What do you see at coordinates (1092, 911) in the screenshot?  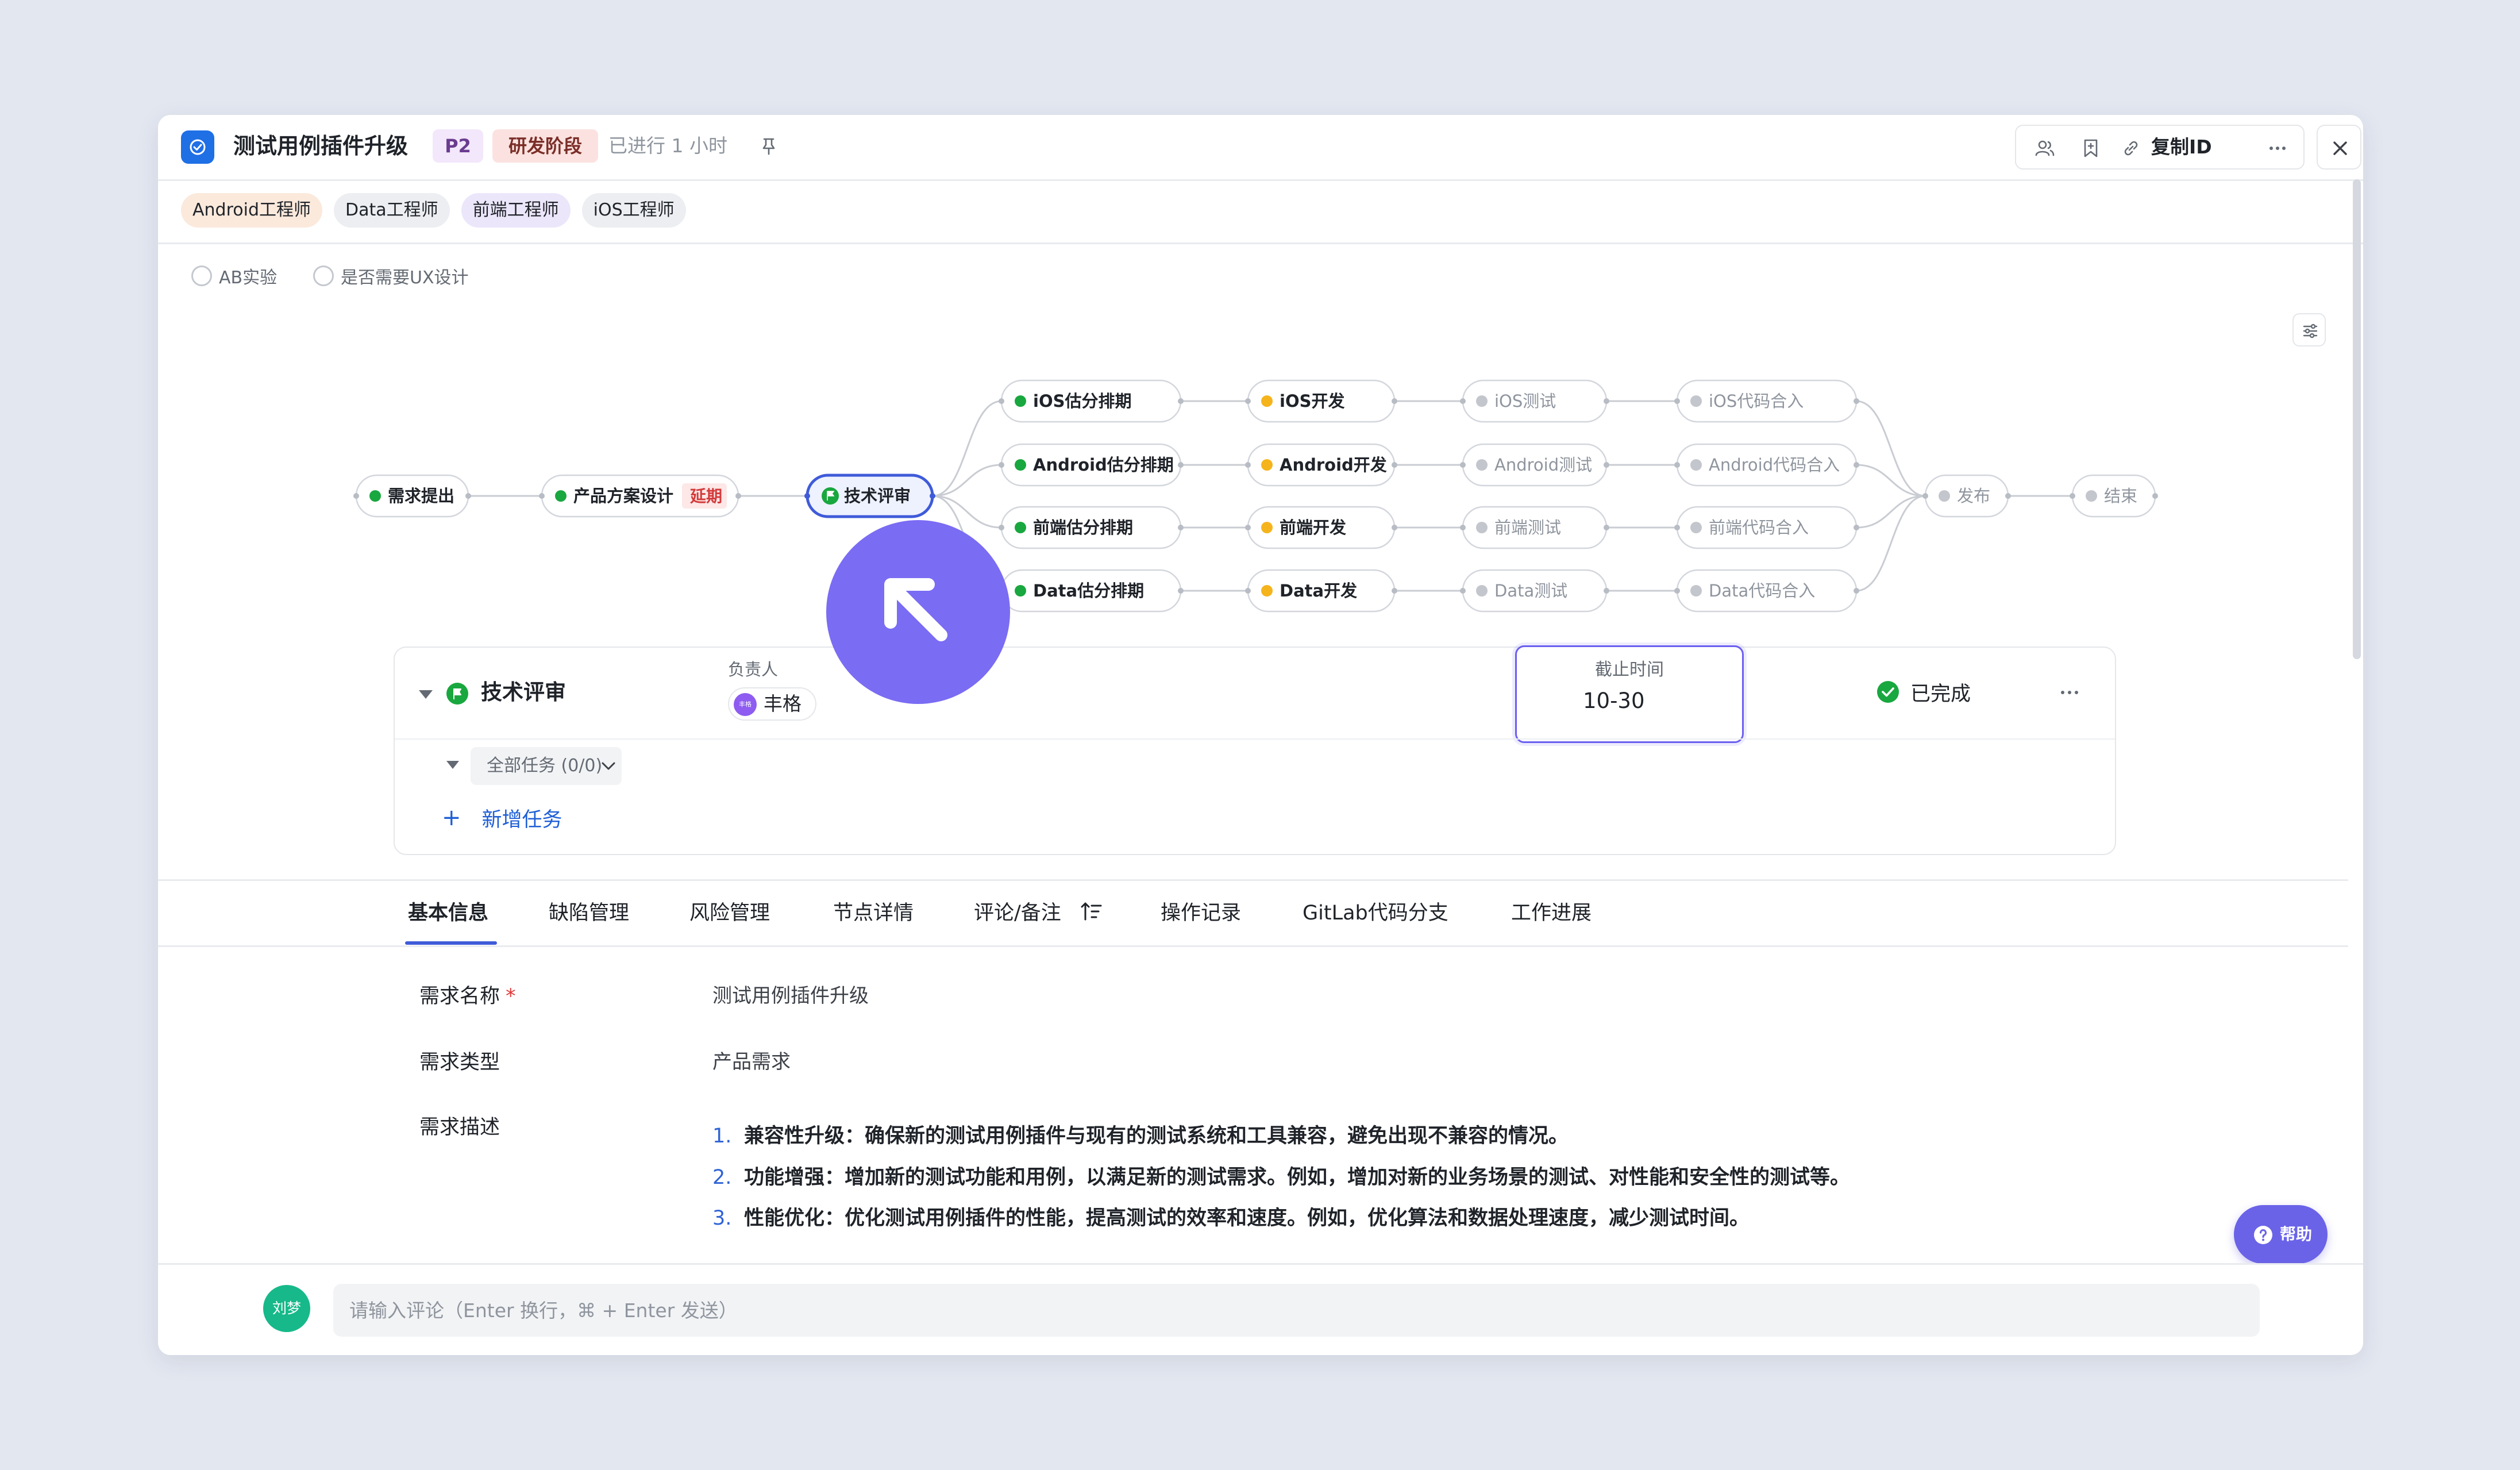 I see `sort-icon` at bounding box center [1092, 911].